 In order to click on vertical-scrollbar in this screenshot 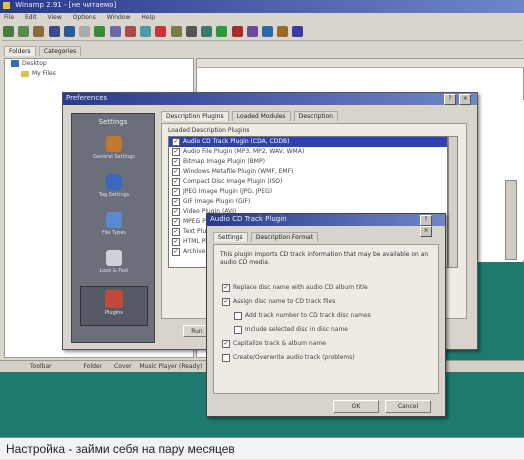, I will do `click(511, 220)`.